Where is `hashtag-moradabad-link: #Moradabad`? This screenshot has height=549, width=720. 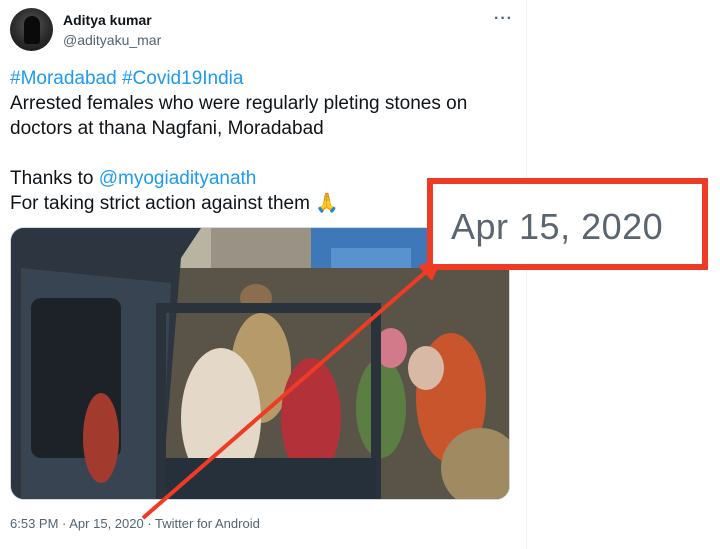 hashtag-moradabad-link: #Moradabad is located at coordinates (63, 78).